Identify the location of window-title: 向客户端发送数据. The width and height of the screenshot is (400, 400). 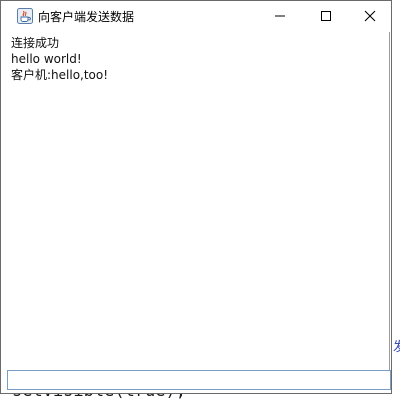
(86, 17).